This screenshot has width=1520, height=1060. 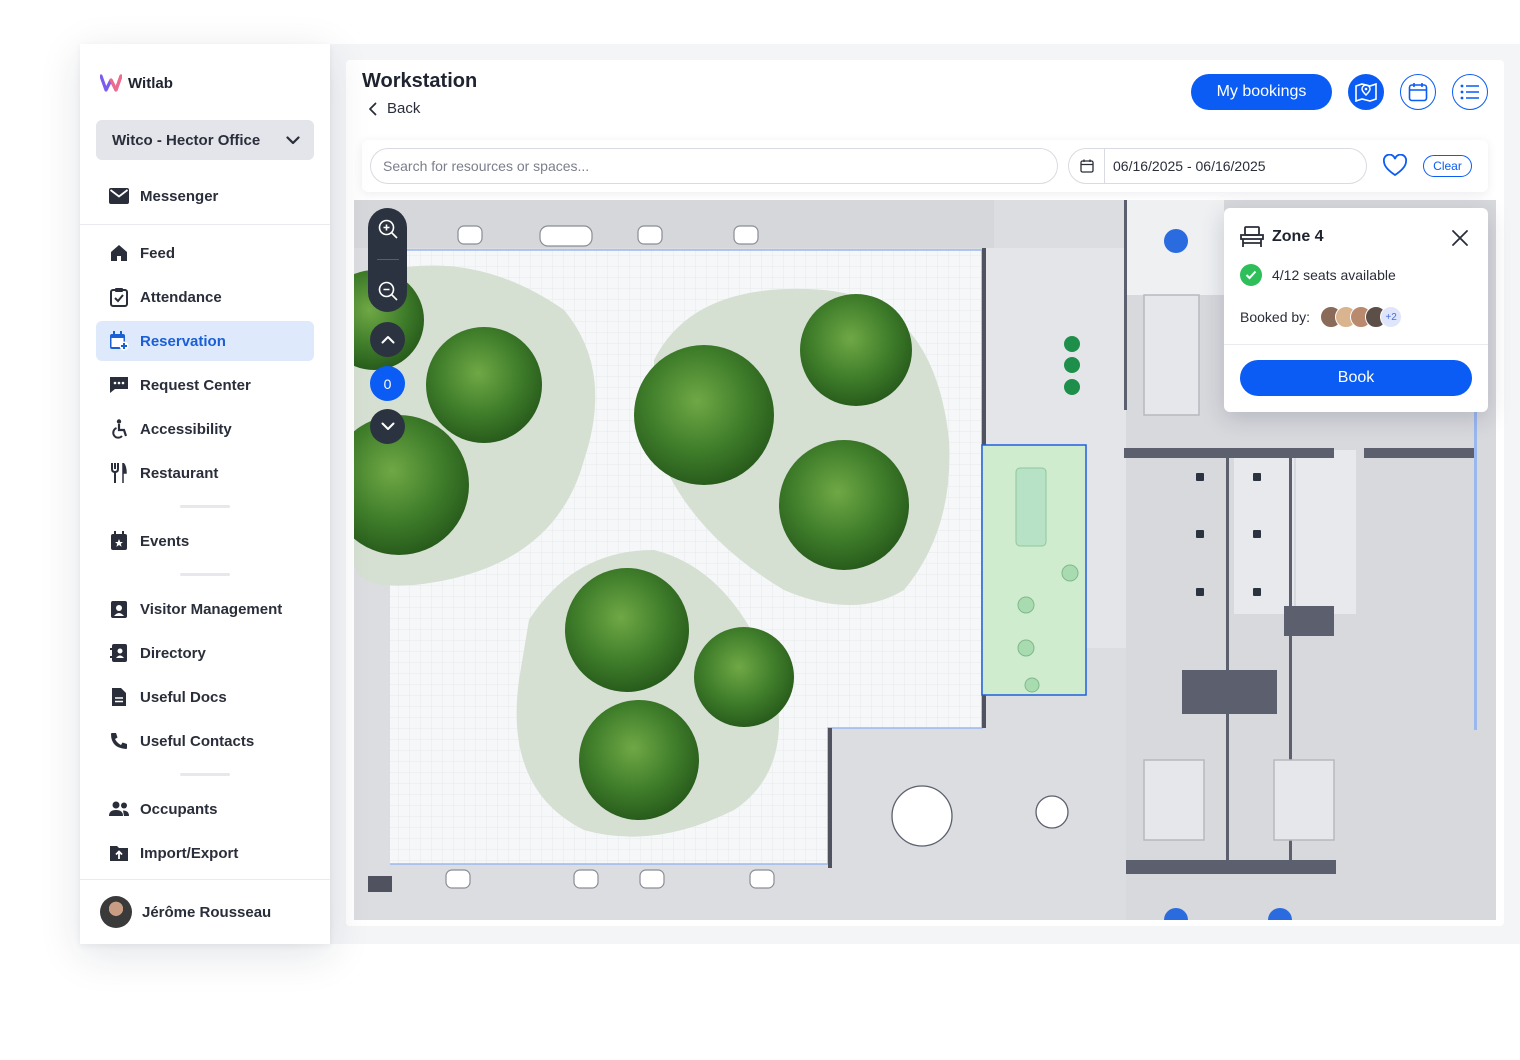 I want to click on user-name: Jérôme Rousseau, so click(x=207, y=912).